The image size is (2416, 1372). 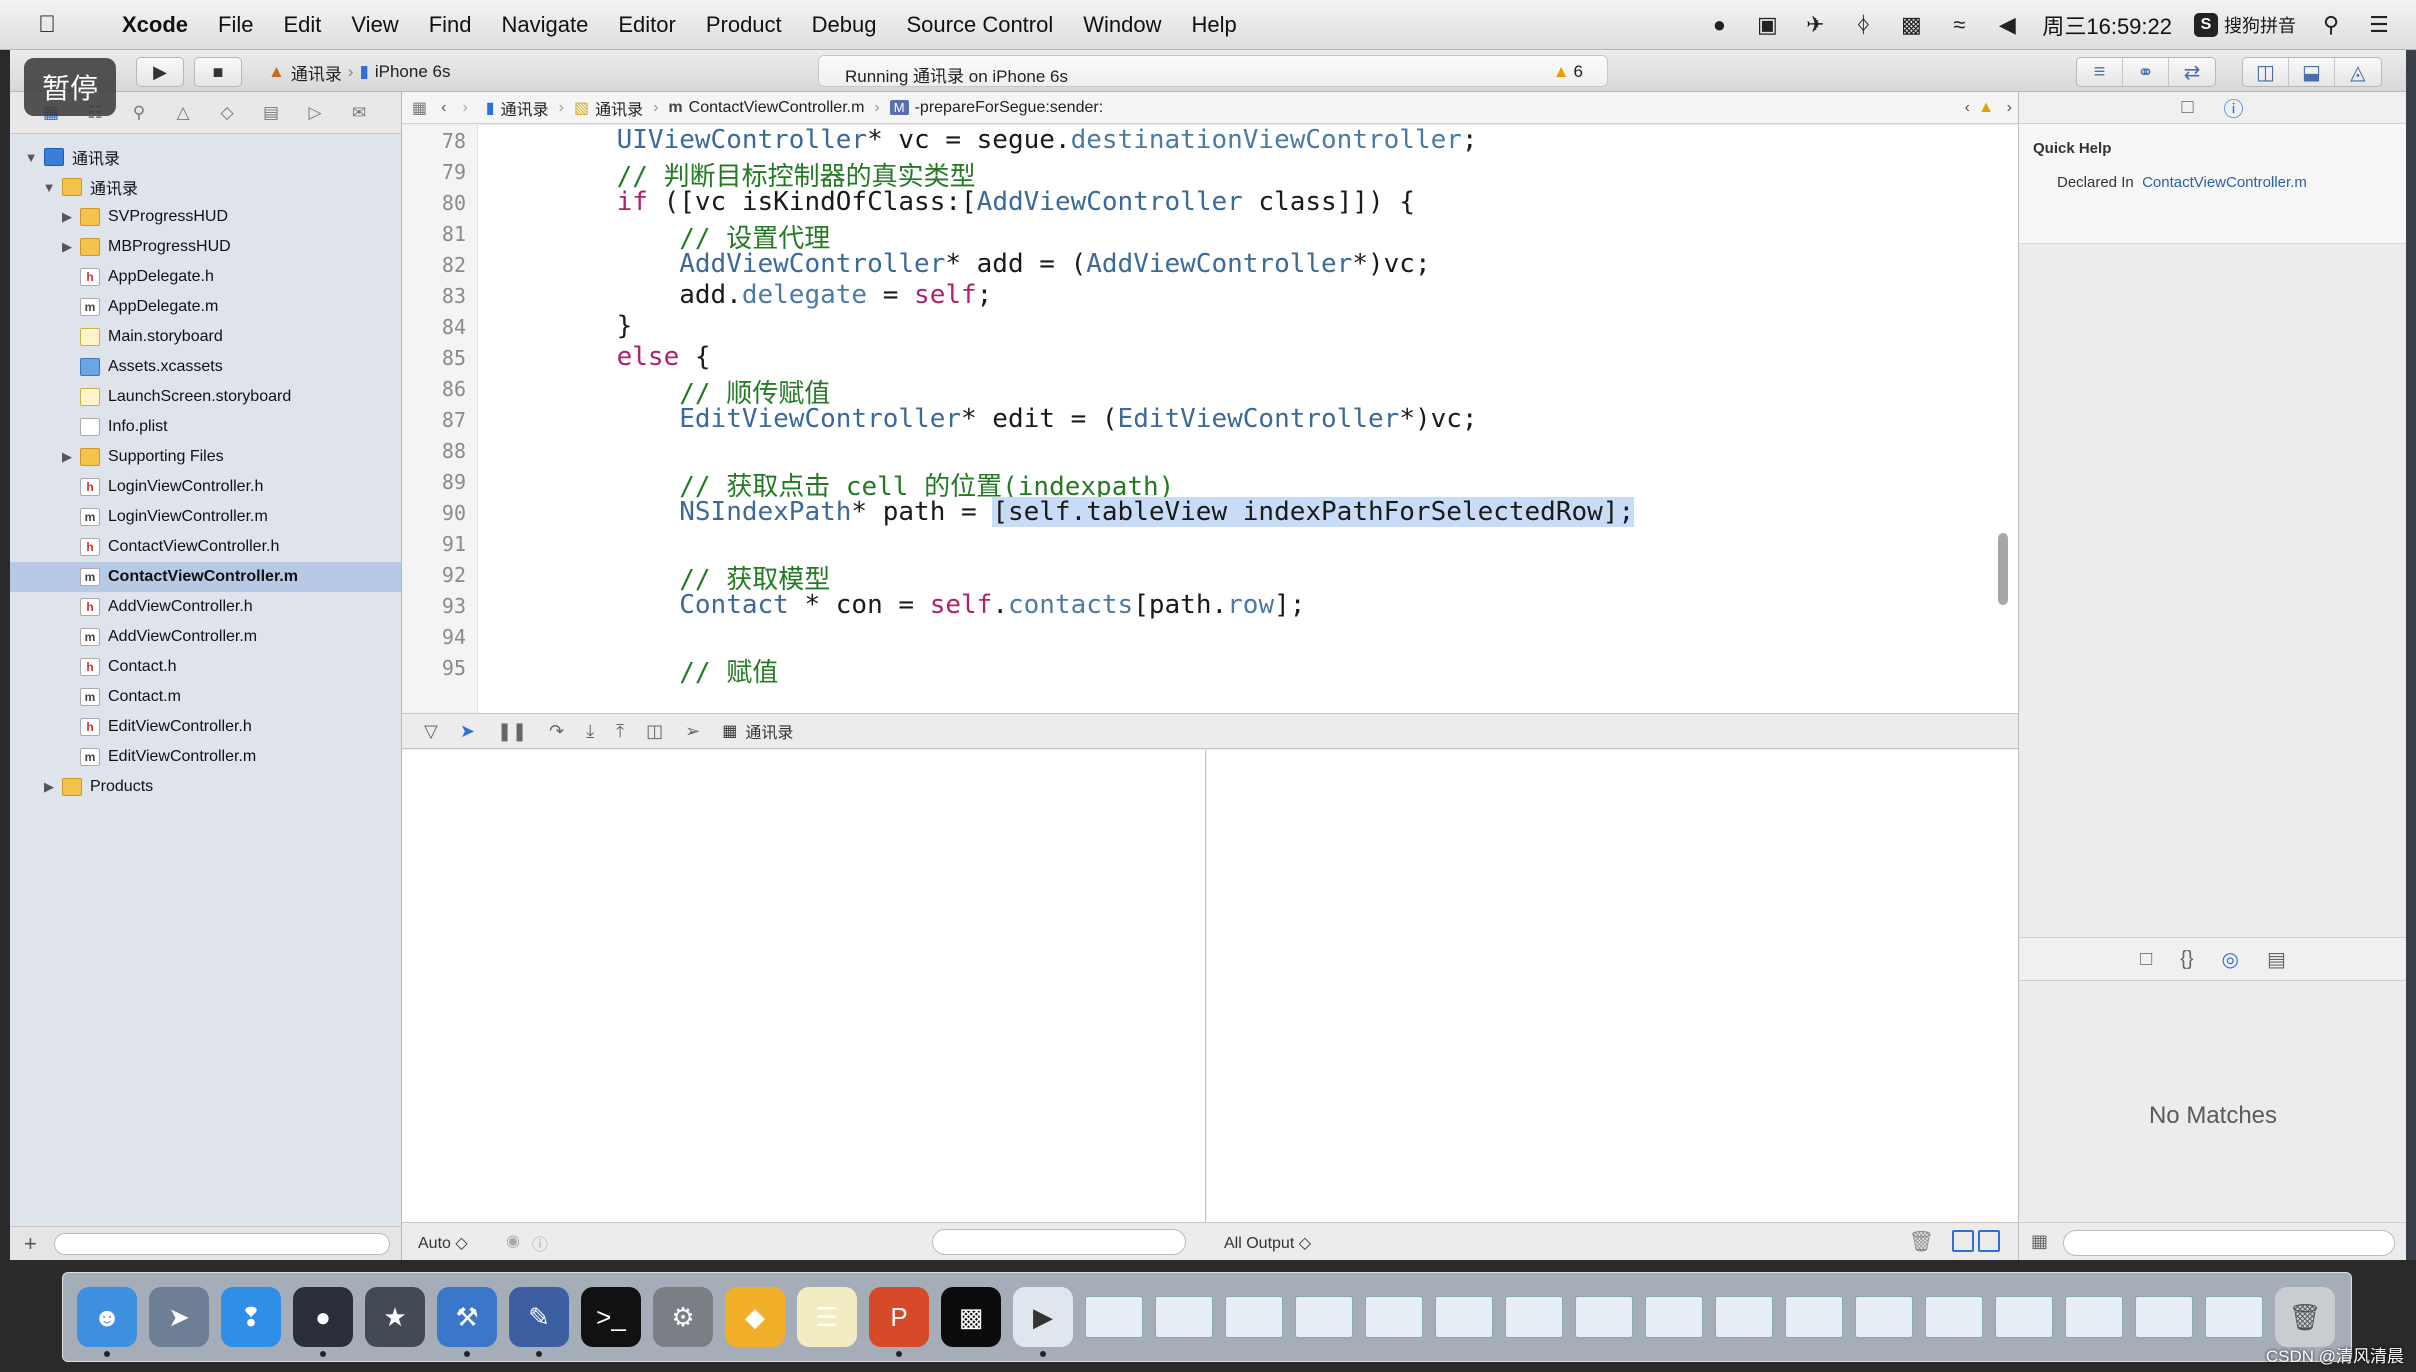 I want to click on breakpoint-navigator-icon: ▷, so click(x=315, y=113).